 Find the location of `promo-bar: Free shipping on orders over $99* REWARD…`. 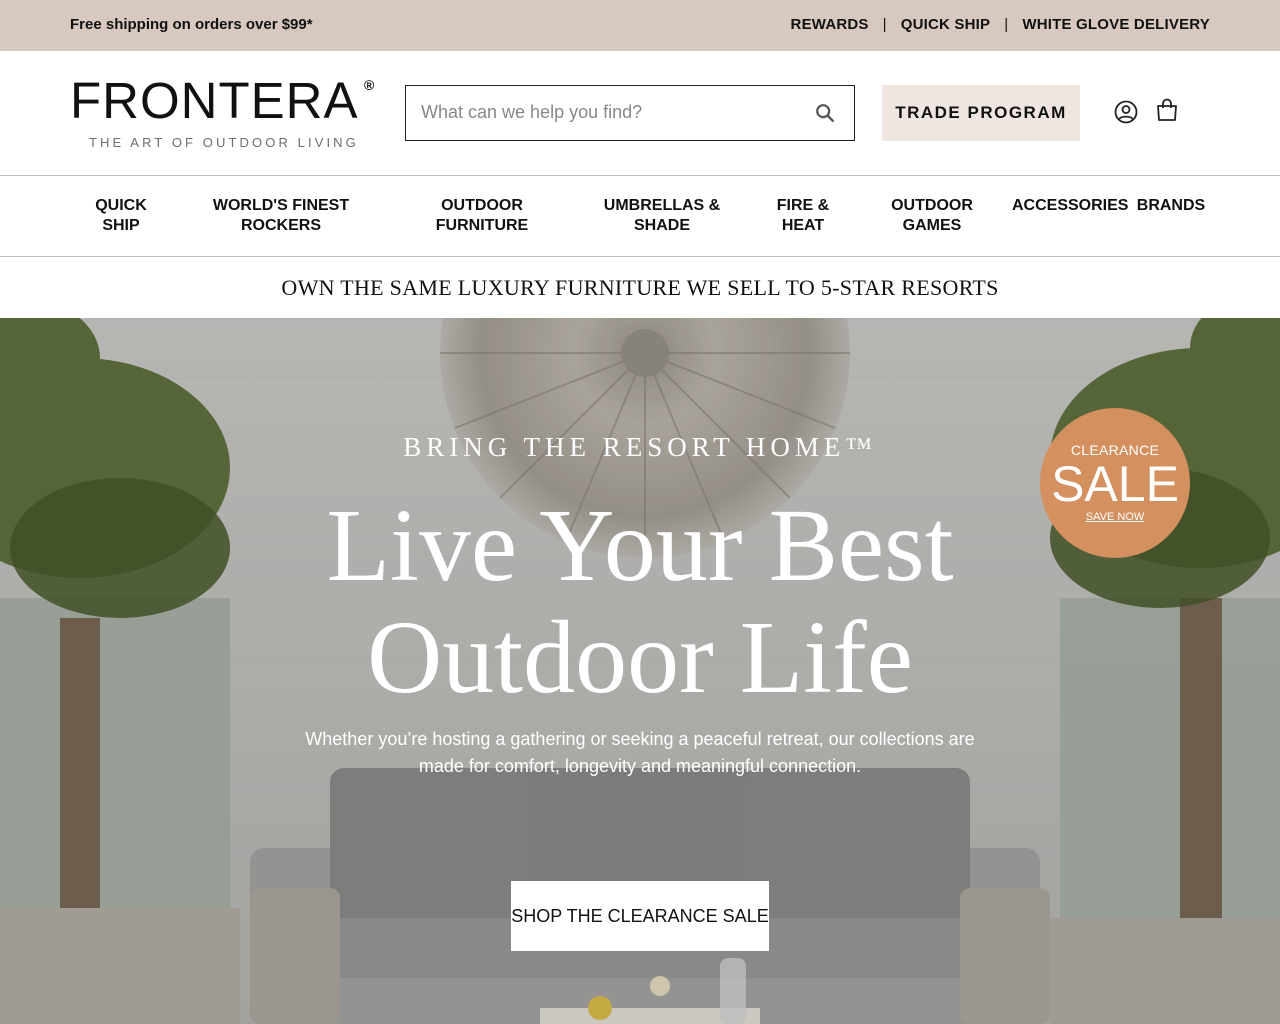

promo-bar: Free shipping on orders over $99* REWARD… is located at coordinates (640, 25).